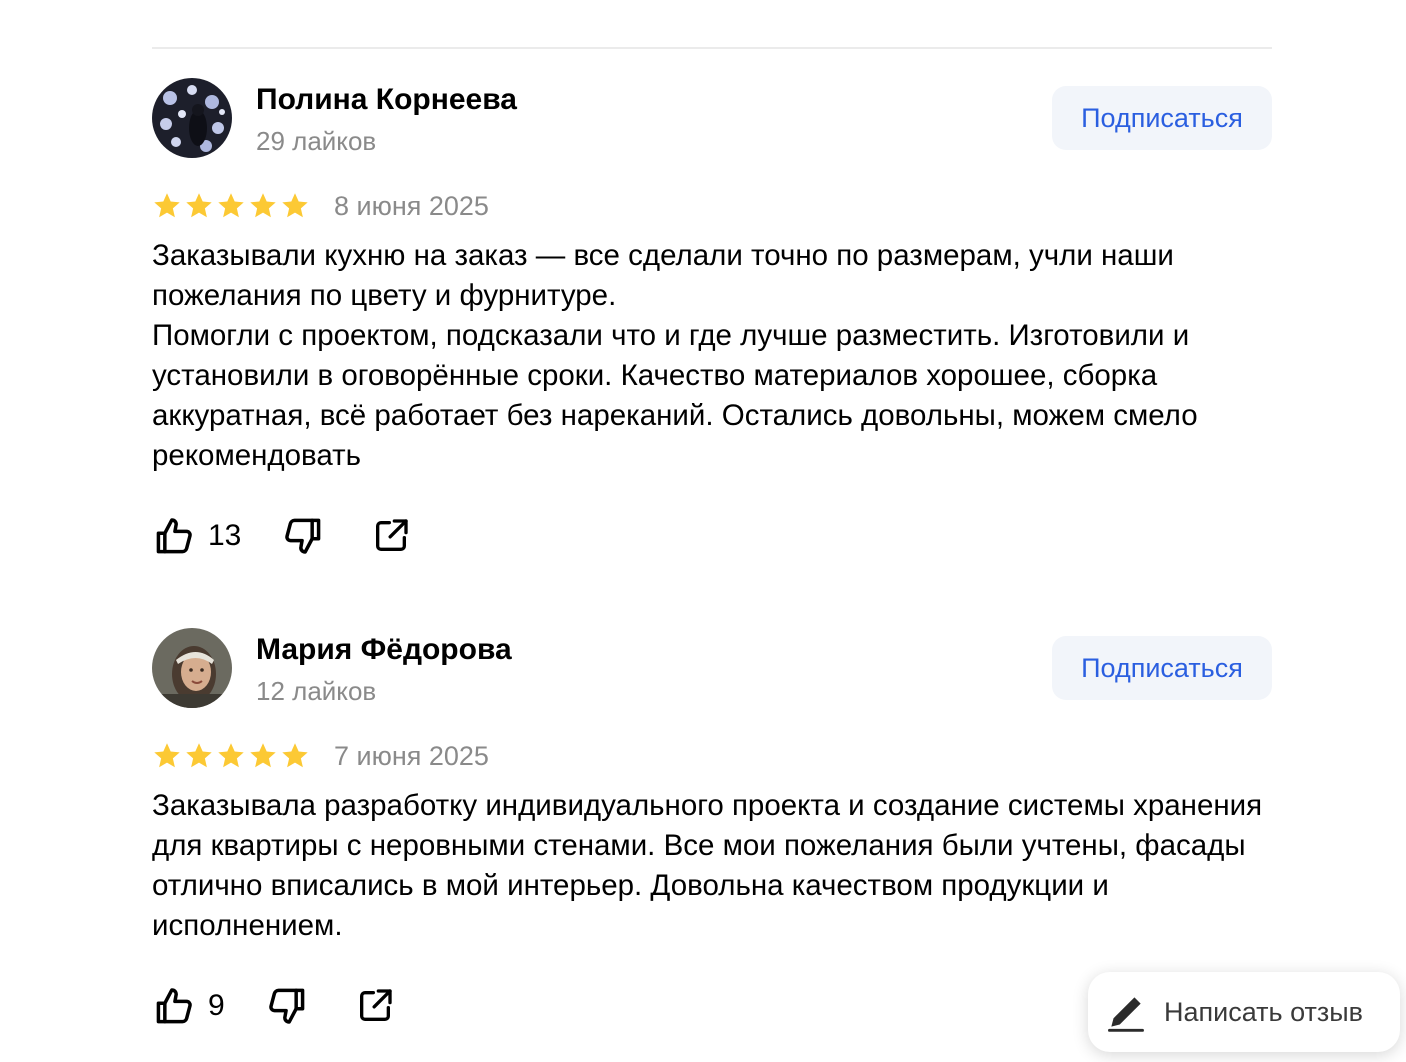 The height and width of the screenshot is (1062, 1406). Describe the element at coordinates (316, 141) in the screenshot. I see `author-likes: 29 лайков` at that location.